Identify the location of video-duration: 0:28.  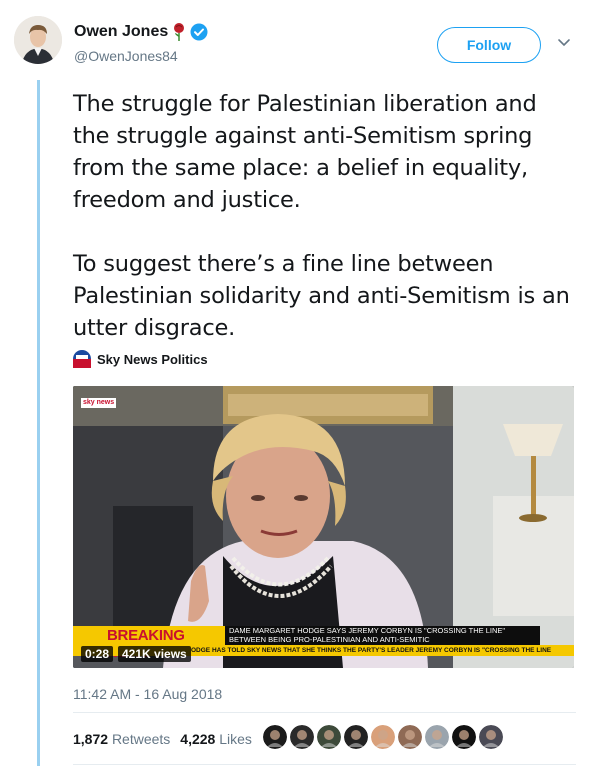
(97, 654).